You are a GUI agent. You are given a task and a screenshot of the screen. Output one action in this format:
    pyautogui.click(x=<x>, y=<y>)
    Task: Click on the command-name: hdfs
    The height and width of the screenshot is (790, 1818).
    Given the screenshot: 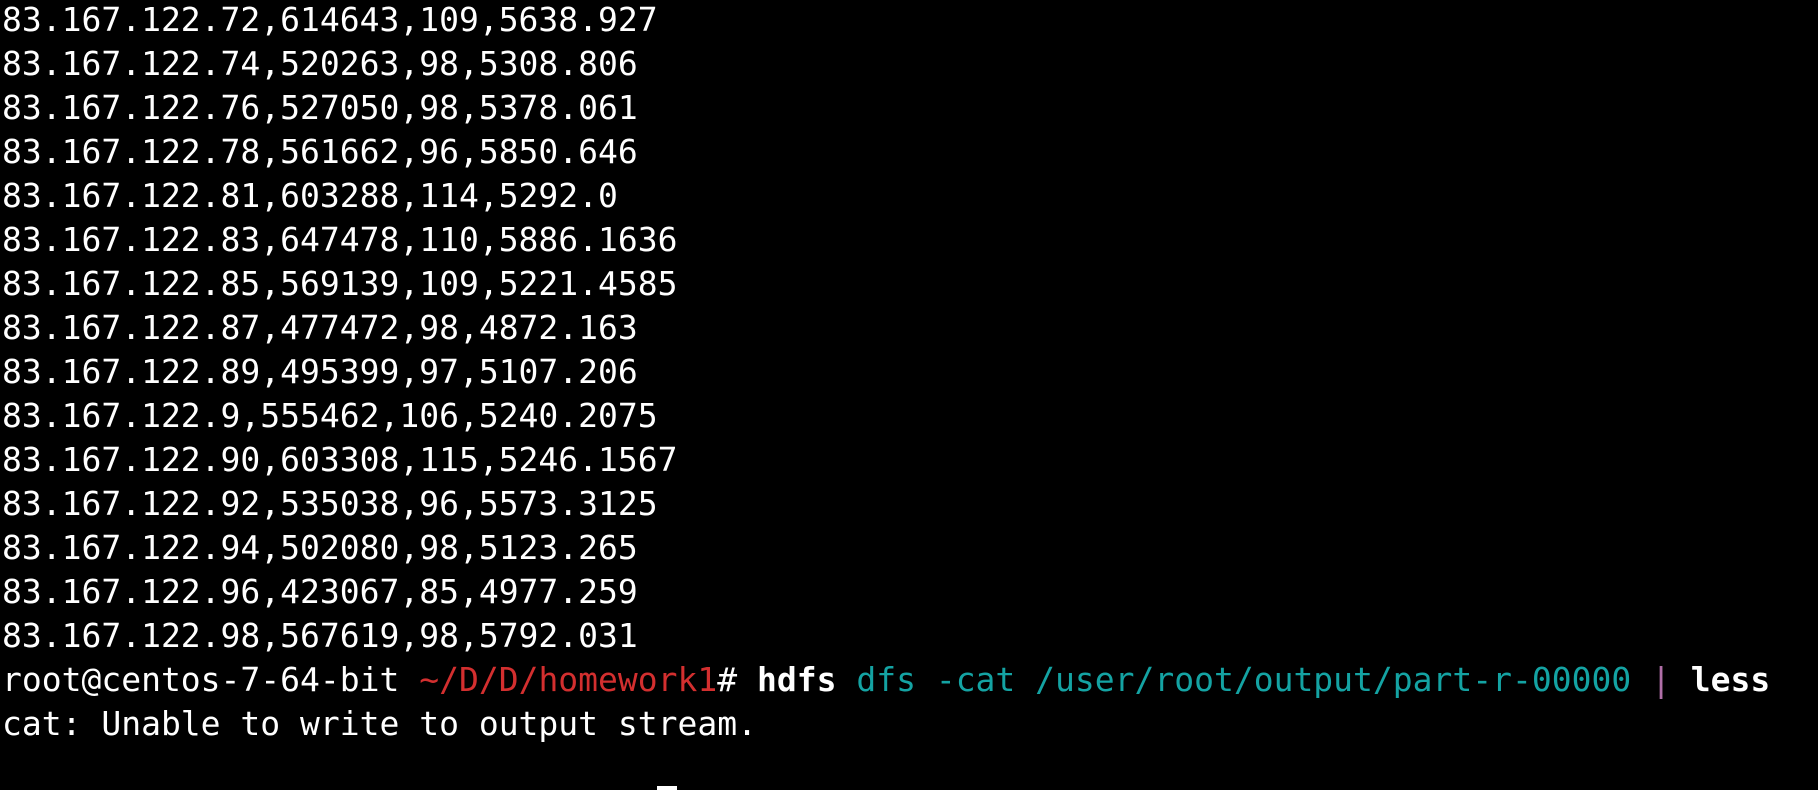 What is the action you would take?
    pyautogui.click(x=797, y=679)
    